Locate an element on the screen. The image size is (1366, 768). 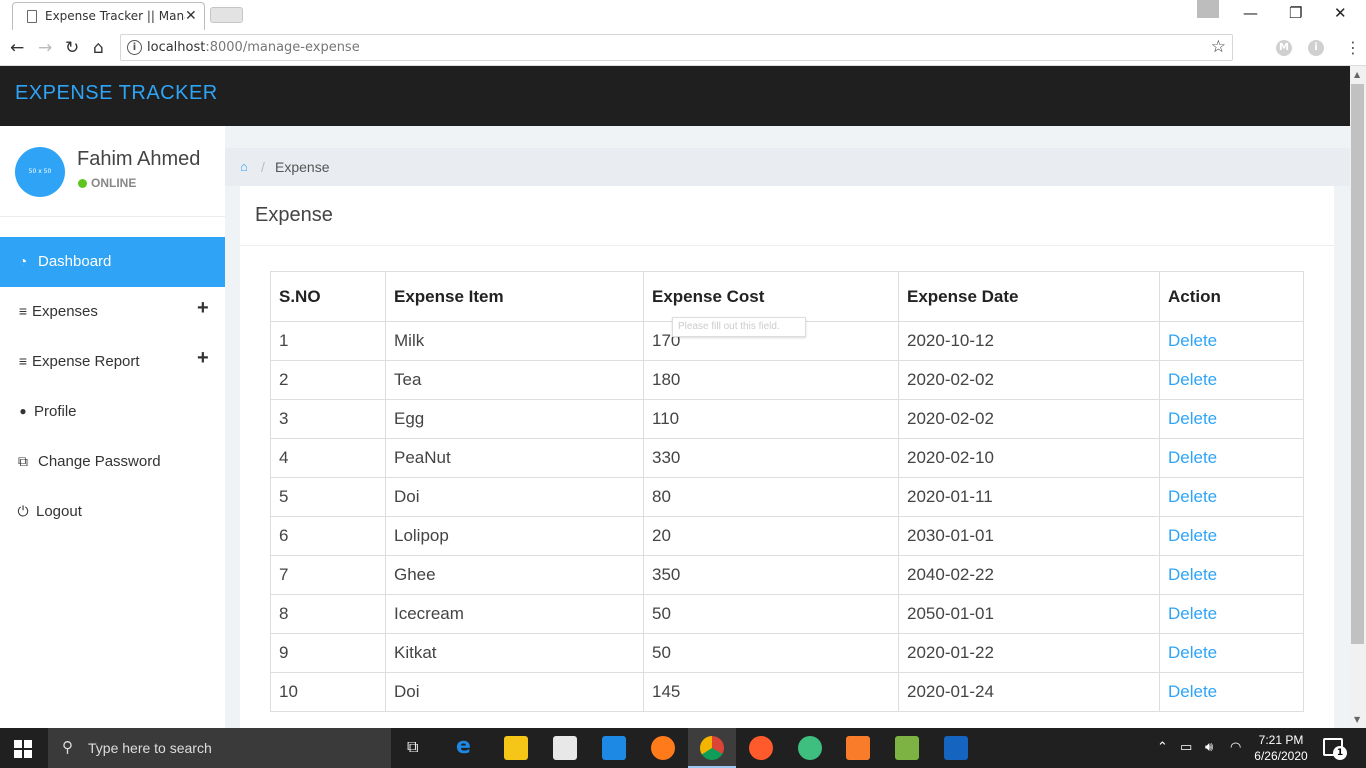
firefox-dev-icon is located at coordinates (761, 748).